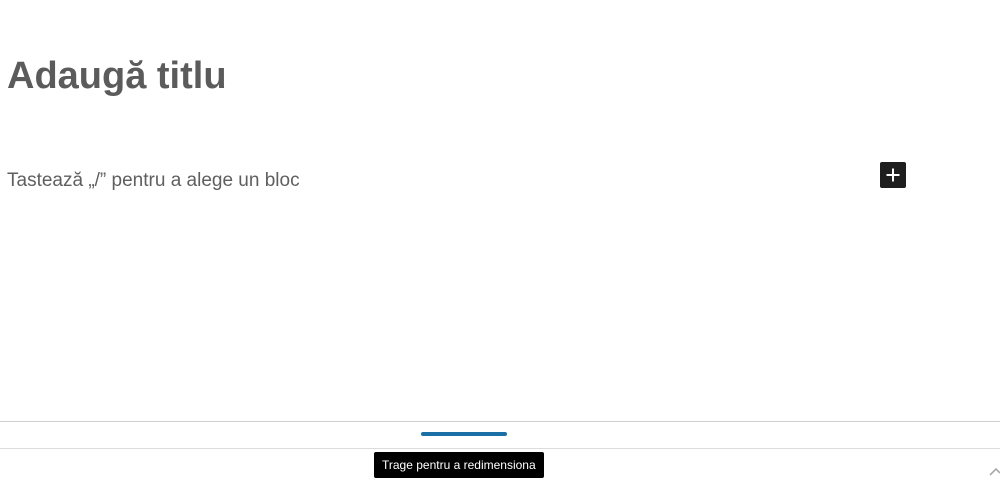 This screenshot has height=500, width=1000. I want to click on chevron-up-icon, so click(994, 470).